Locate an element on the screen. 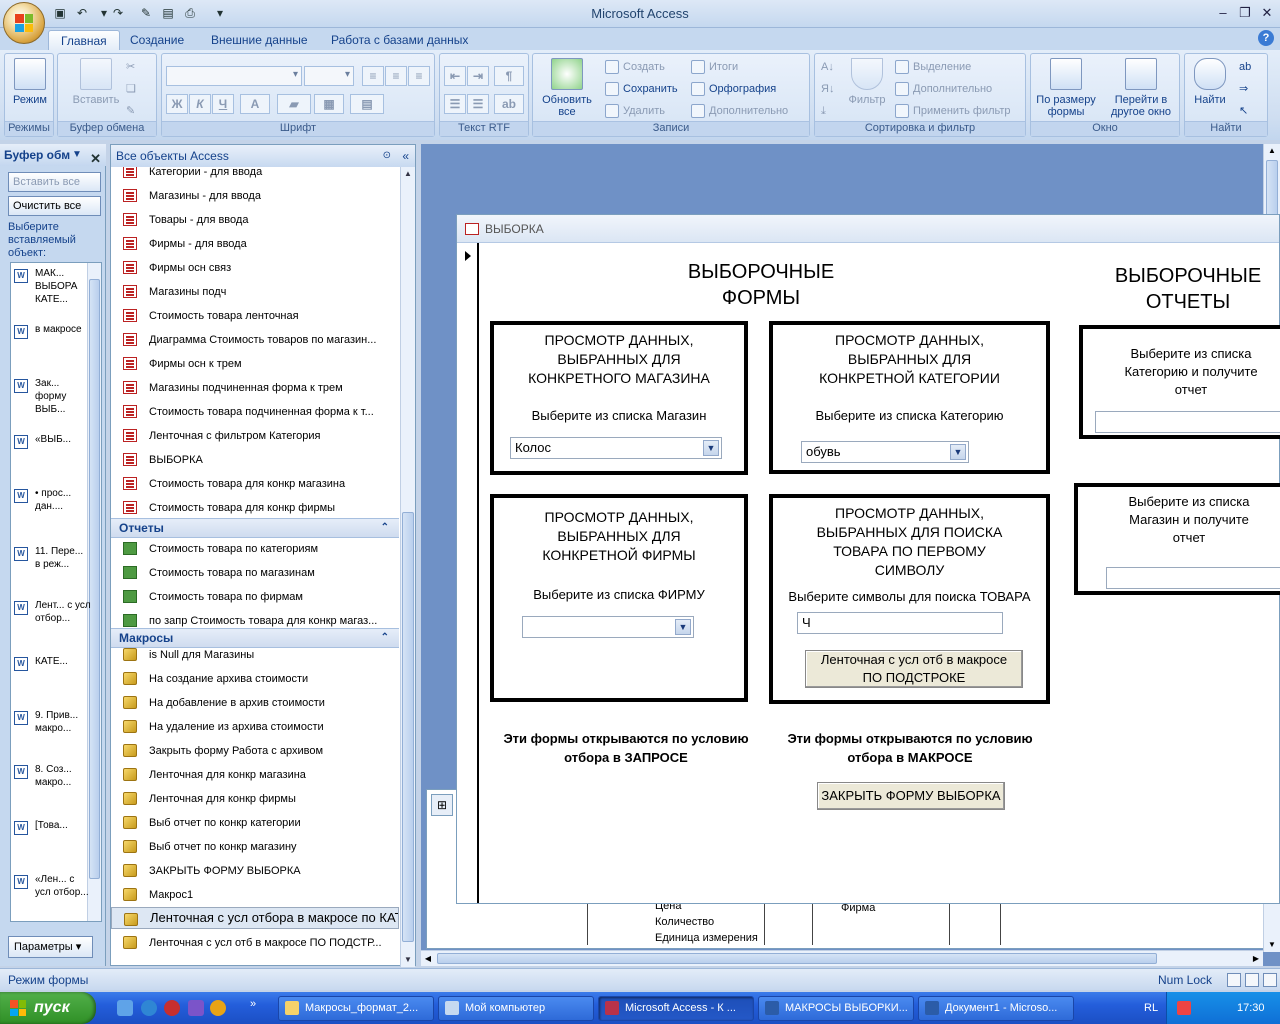  category-combobox: обувь ▼ is located at coordinates (885, 452).